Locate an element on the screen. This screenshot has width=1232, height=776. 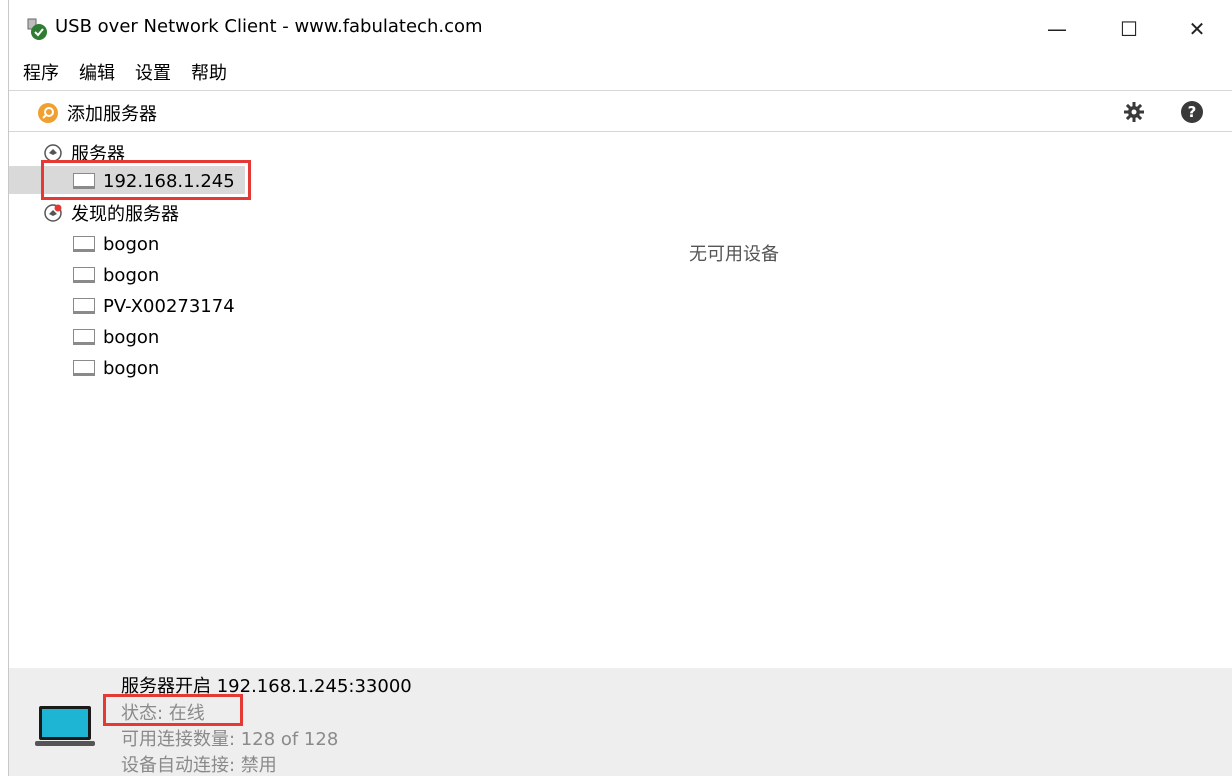
gear-icon is located at coordinates (1134, 112).